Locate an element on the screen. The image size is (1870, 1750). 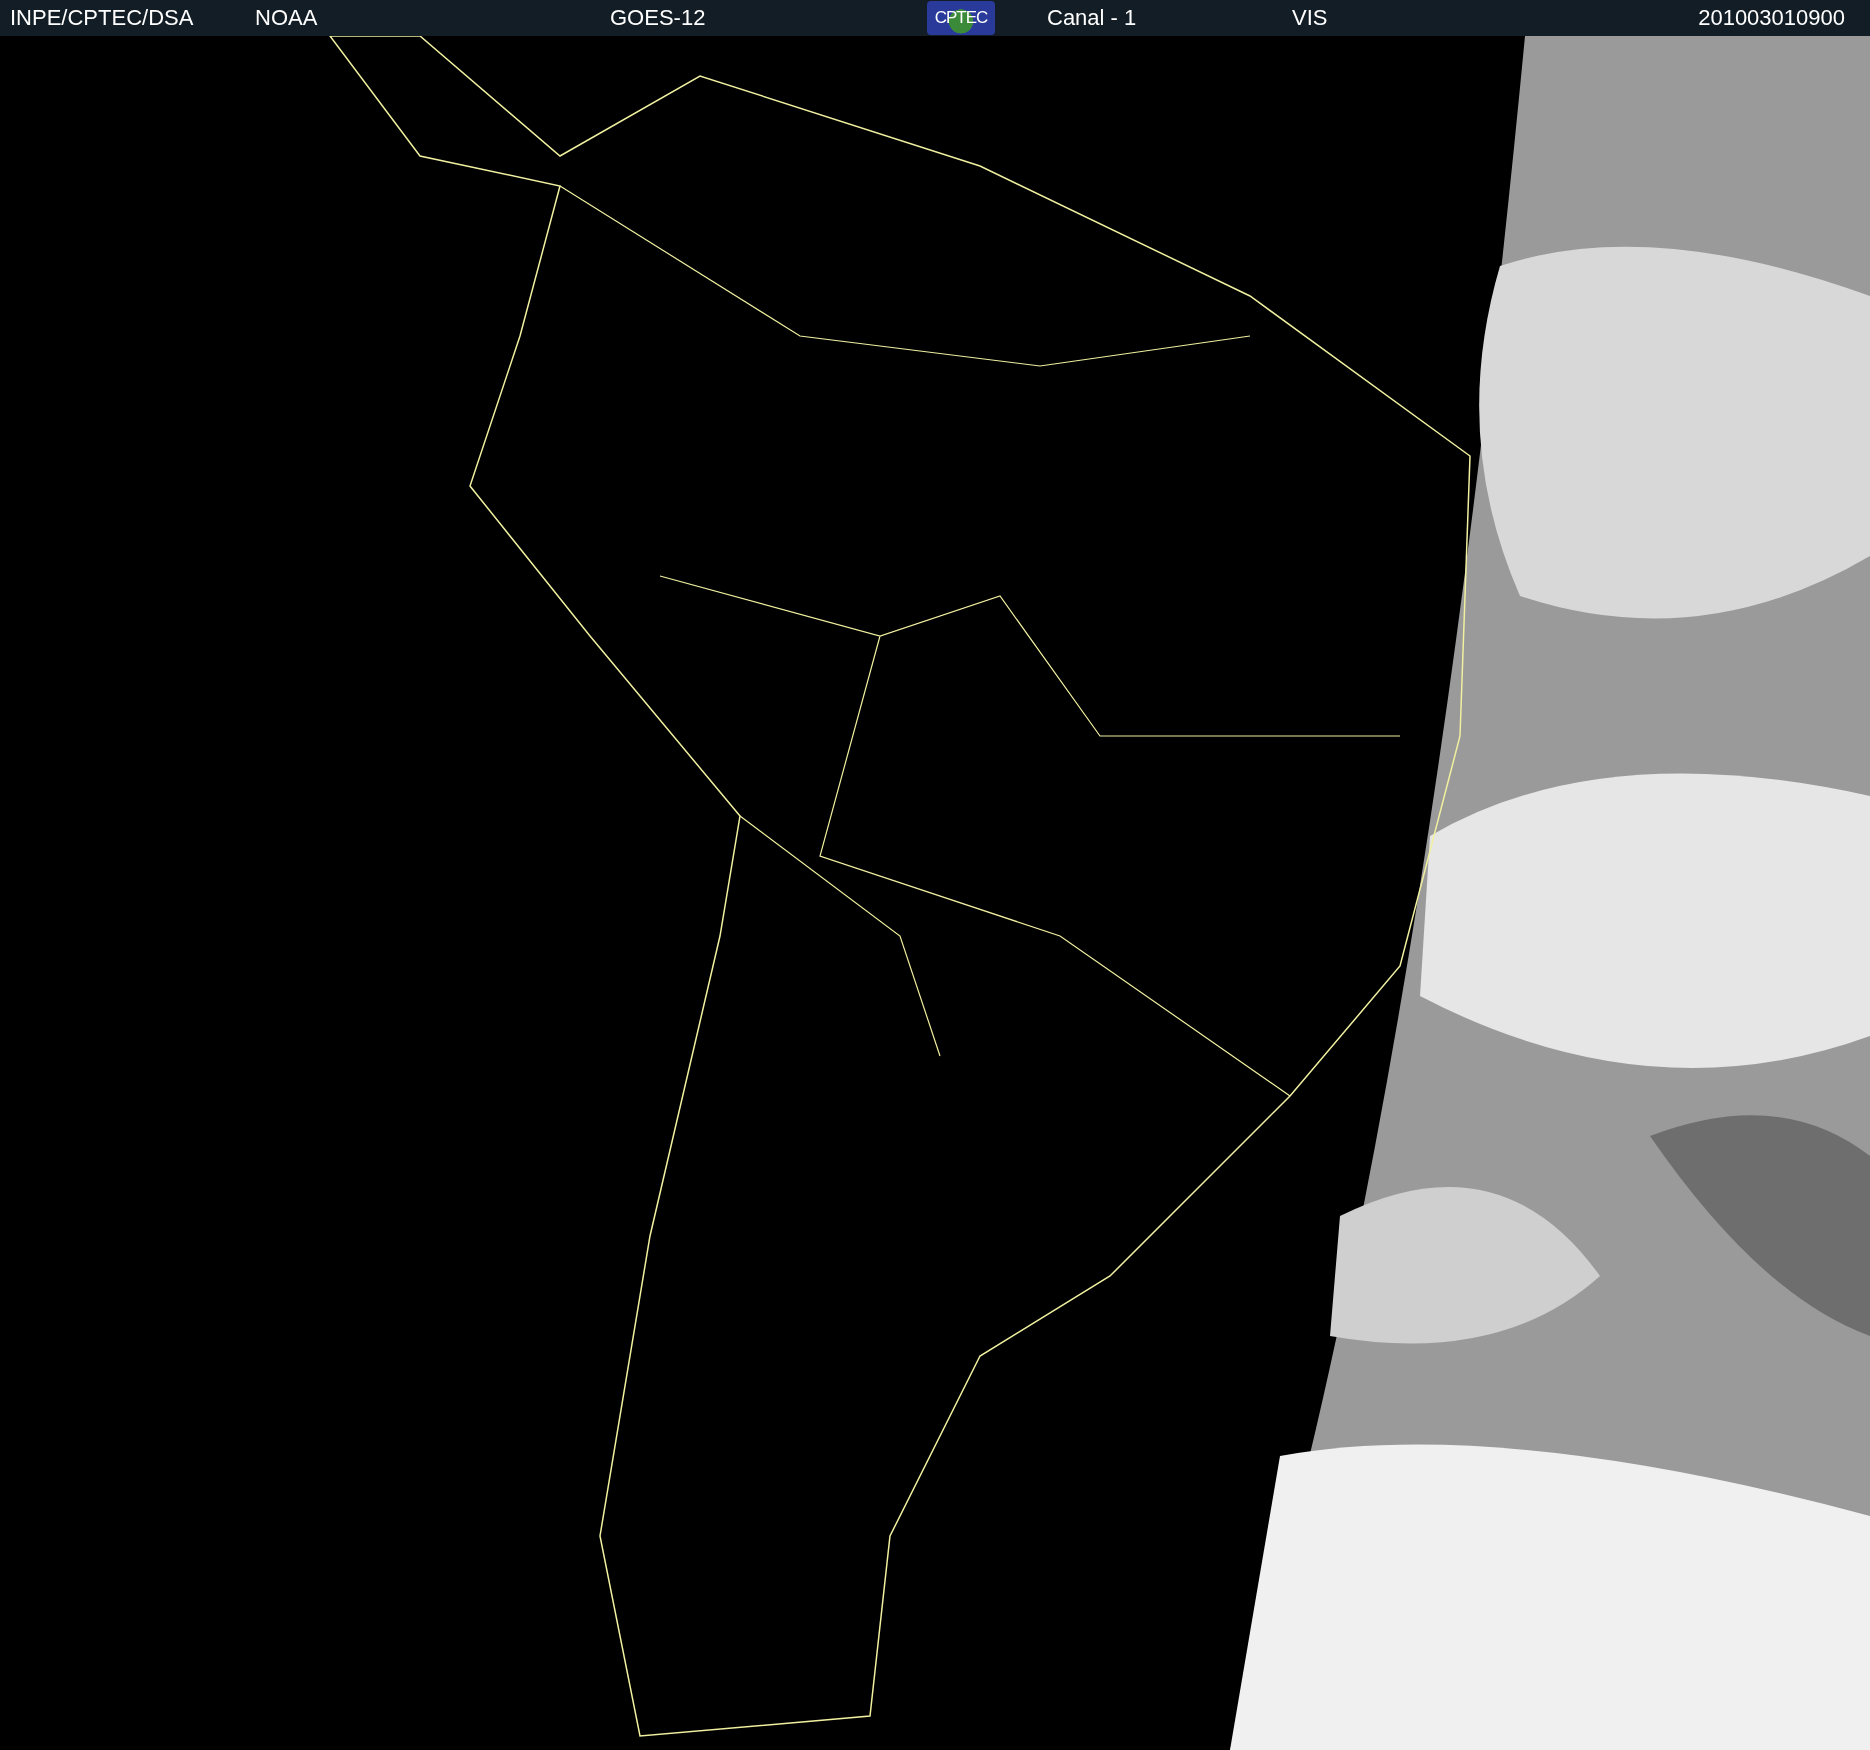
header-label: 201003010900 is located at coordinates (1771, 17).